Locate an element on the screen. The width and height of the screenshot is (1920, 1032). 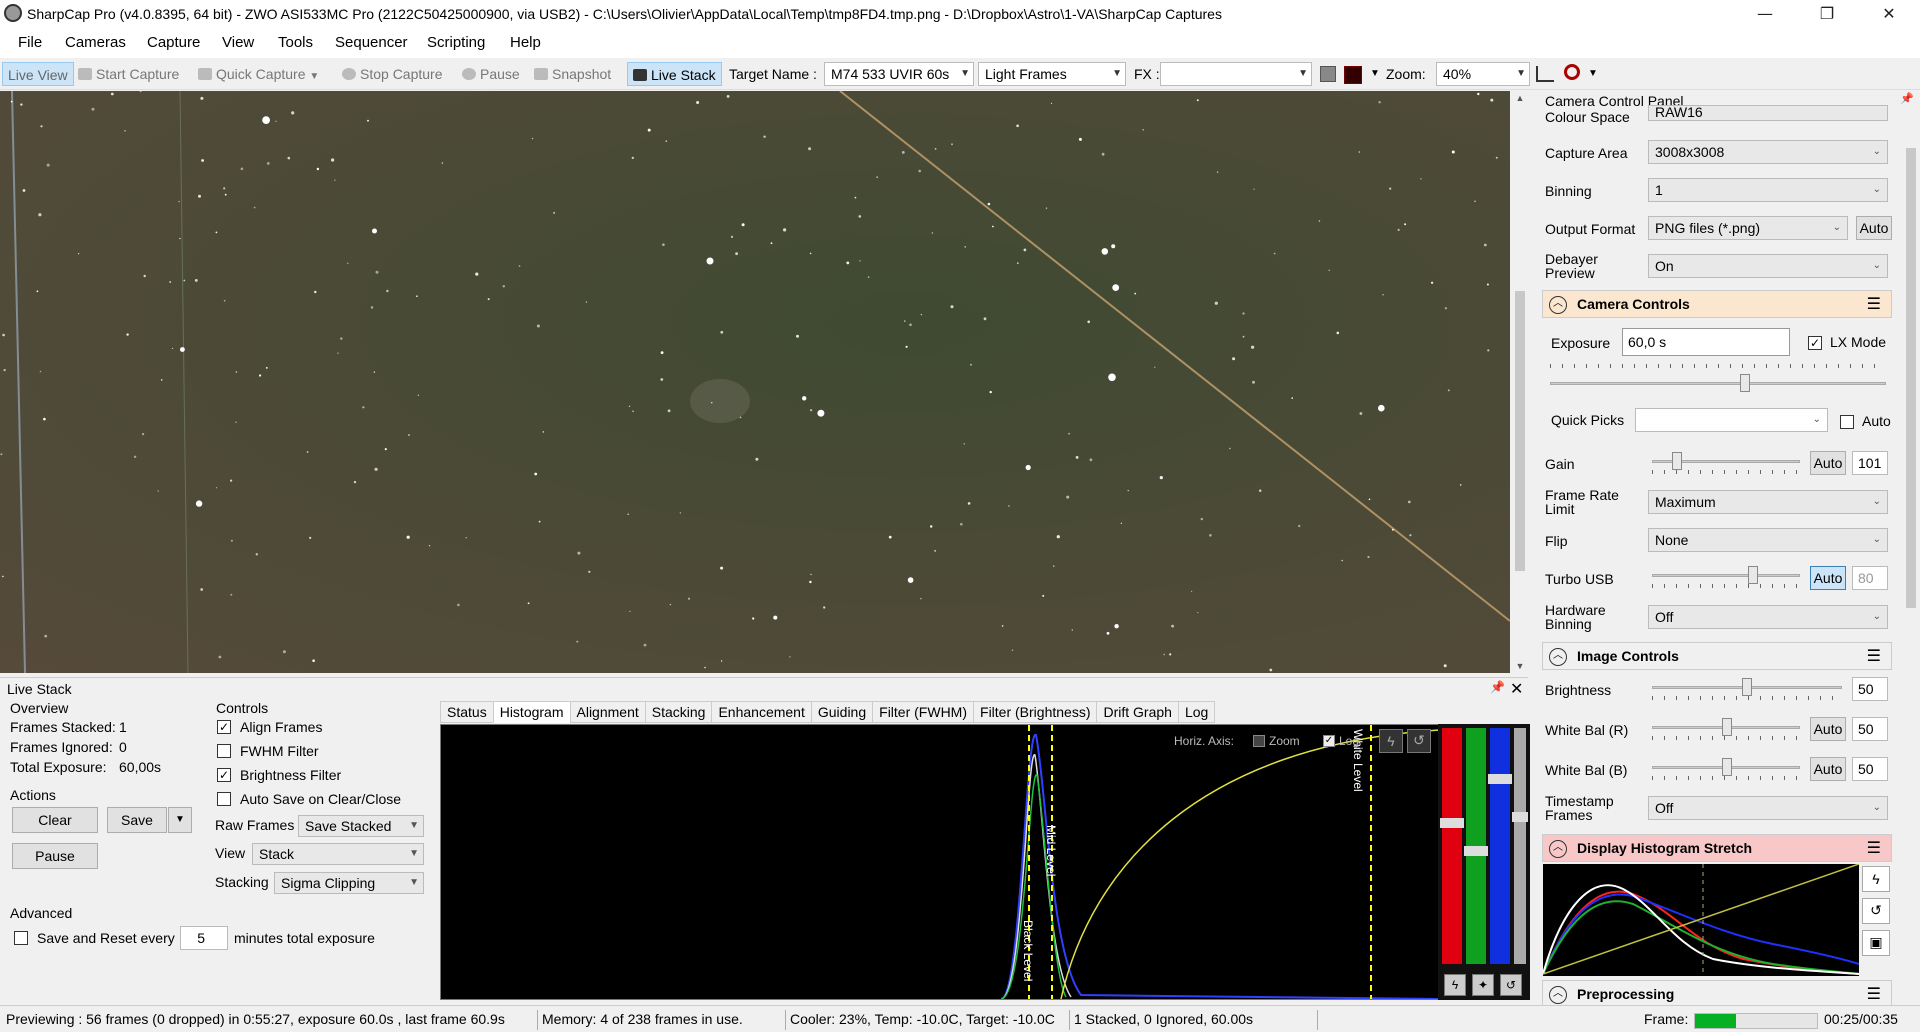
tab-log: Log is located at coordinates (1196, 712).